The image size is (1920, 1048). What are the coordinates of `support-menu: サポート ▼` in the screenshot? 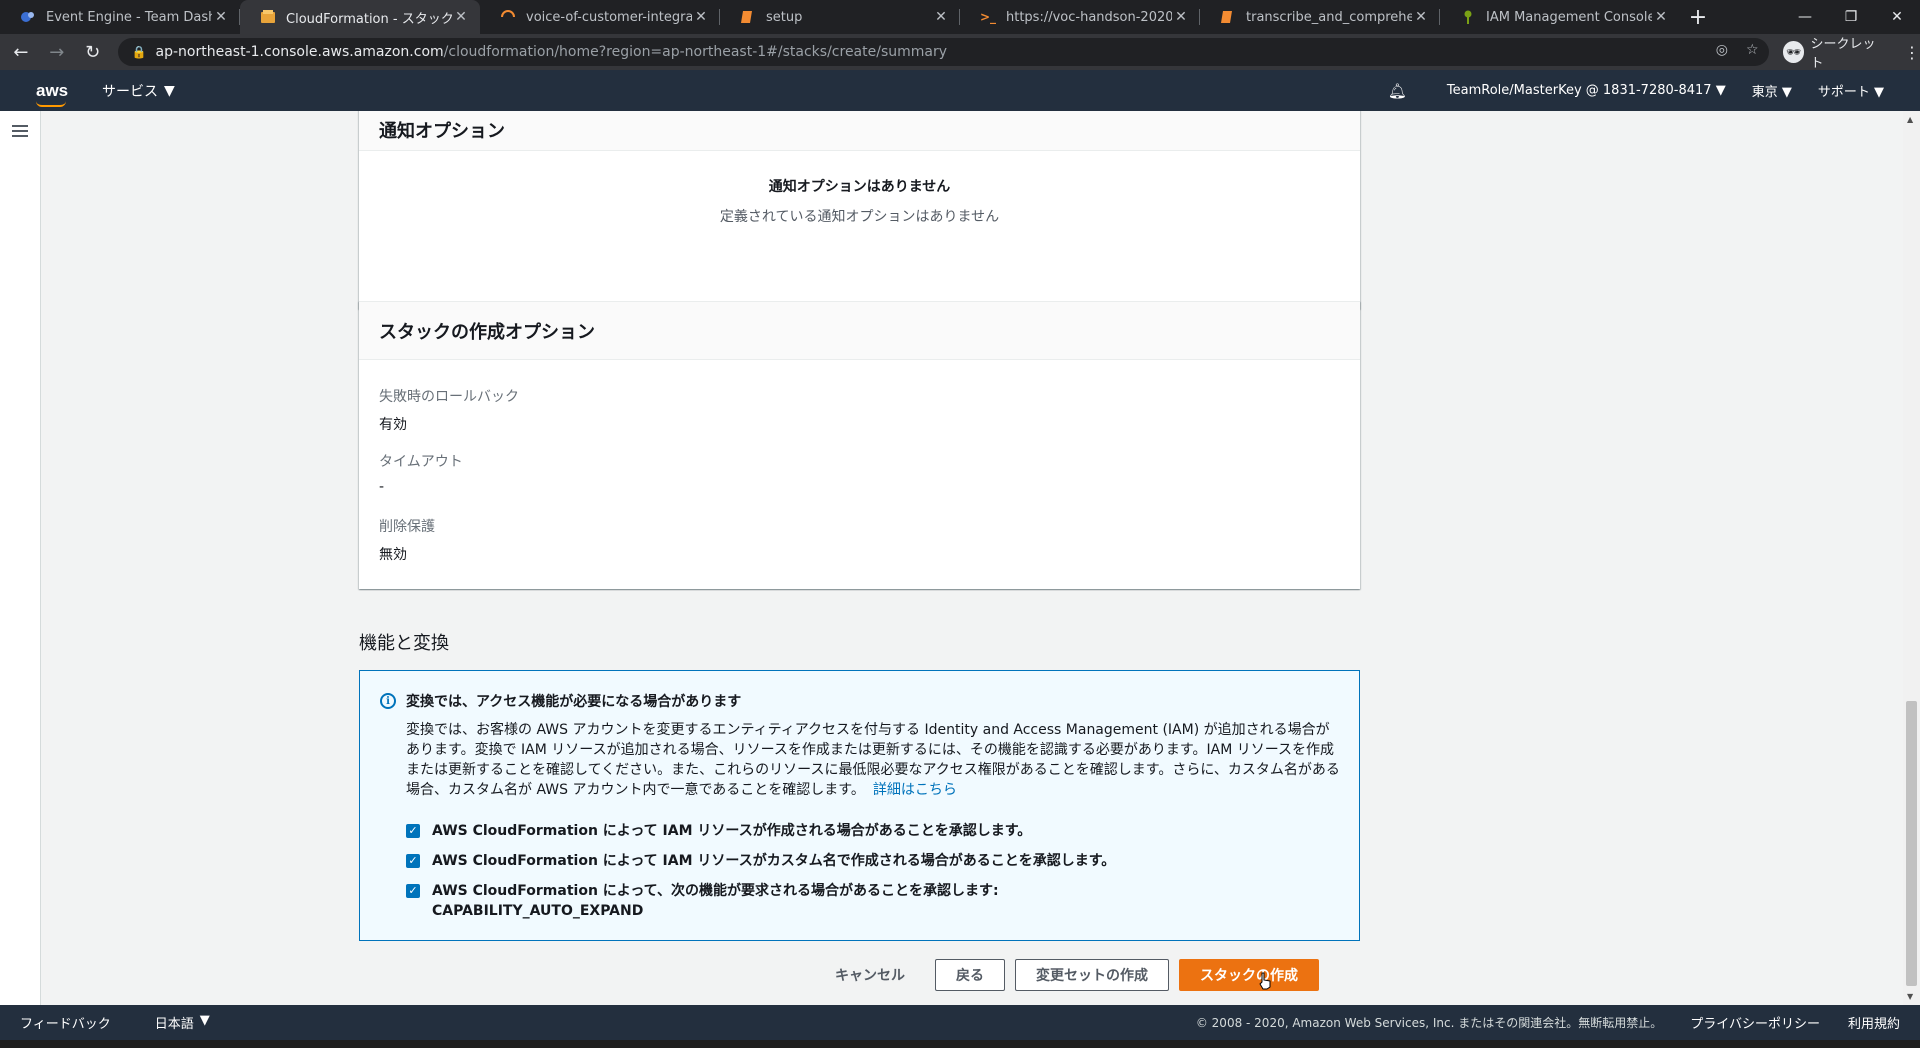 It's located at (1851, 90).